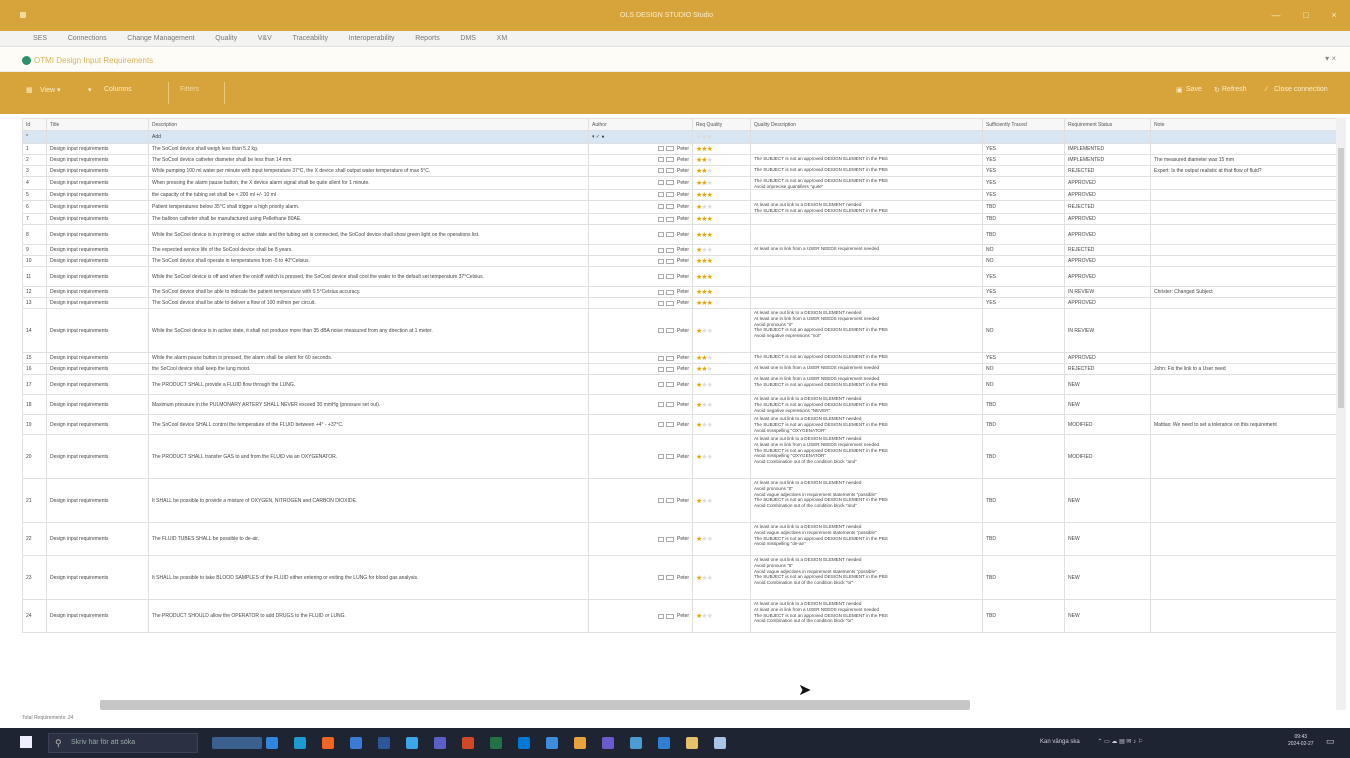  What do you see at coordinates (866, 124) in the screenshot?
I see `column-header-quality-description: Quality Description` at bounding box center [866, 124].